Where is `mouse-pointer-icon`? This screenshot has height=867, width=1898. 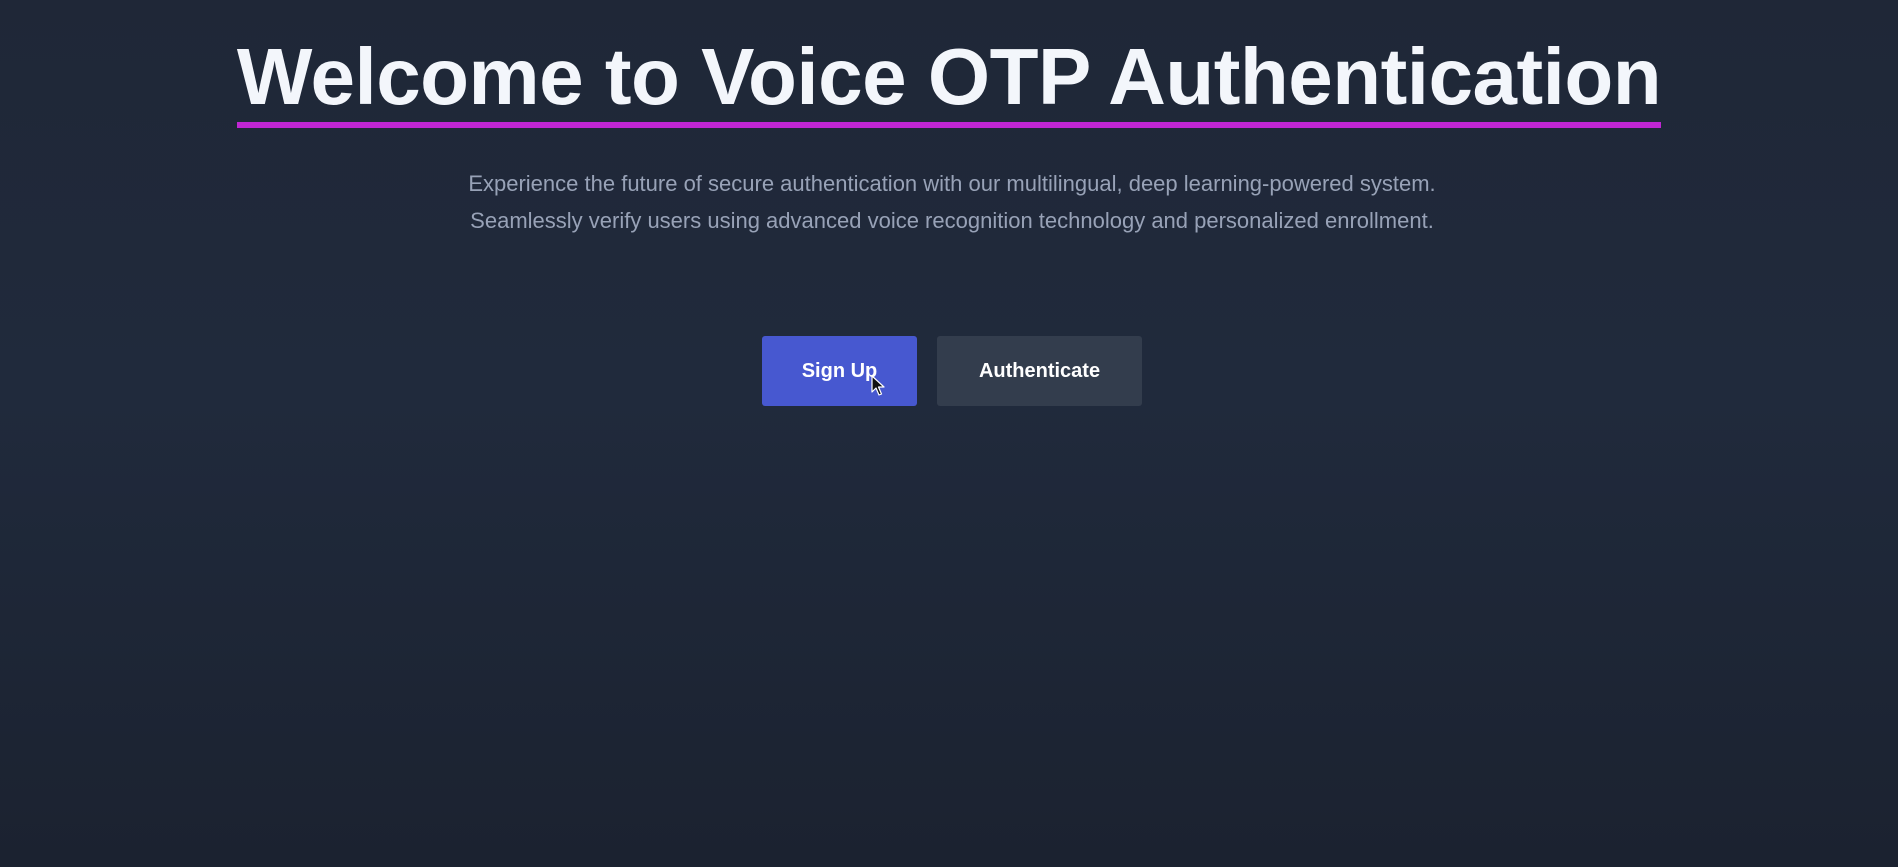
mouse-pointer-icon is located at coordinates (878, 385).